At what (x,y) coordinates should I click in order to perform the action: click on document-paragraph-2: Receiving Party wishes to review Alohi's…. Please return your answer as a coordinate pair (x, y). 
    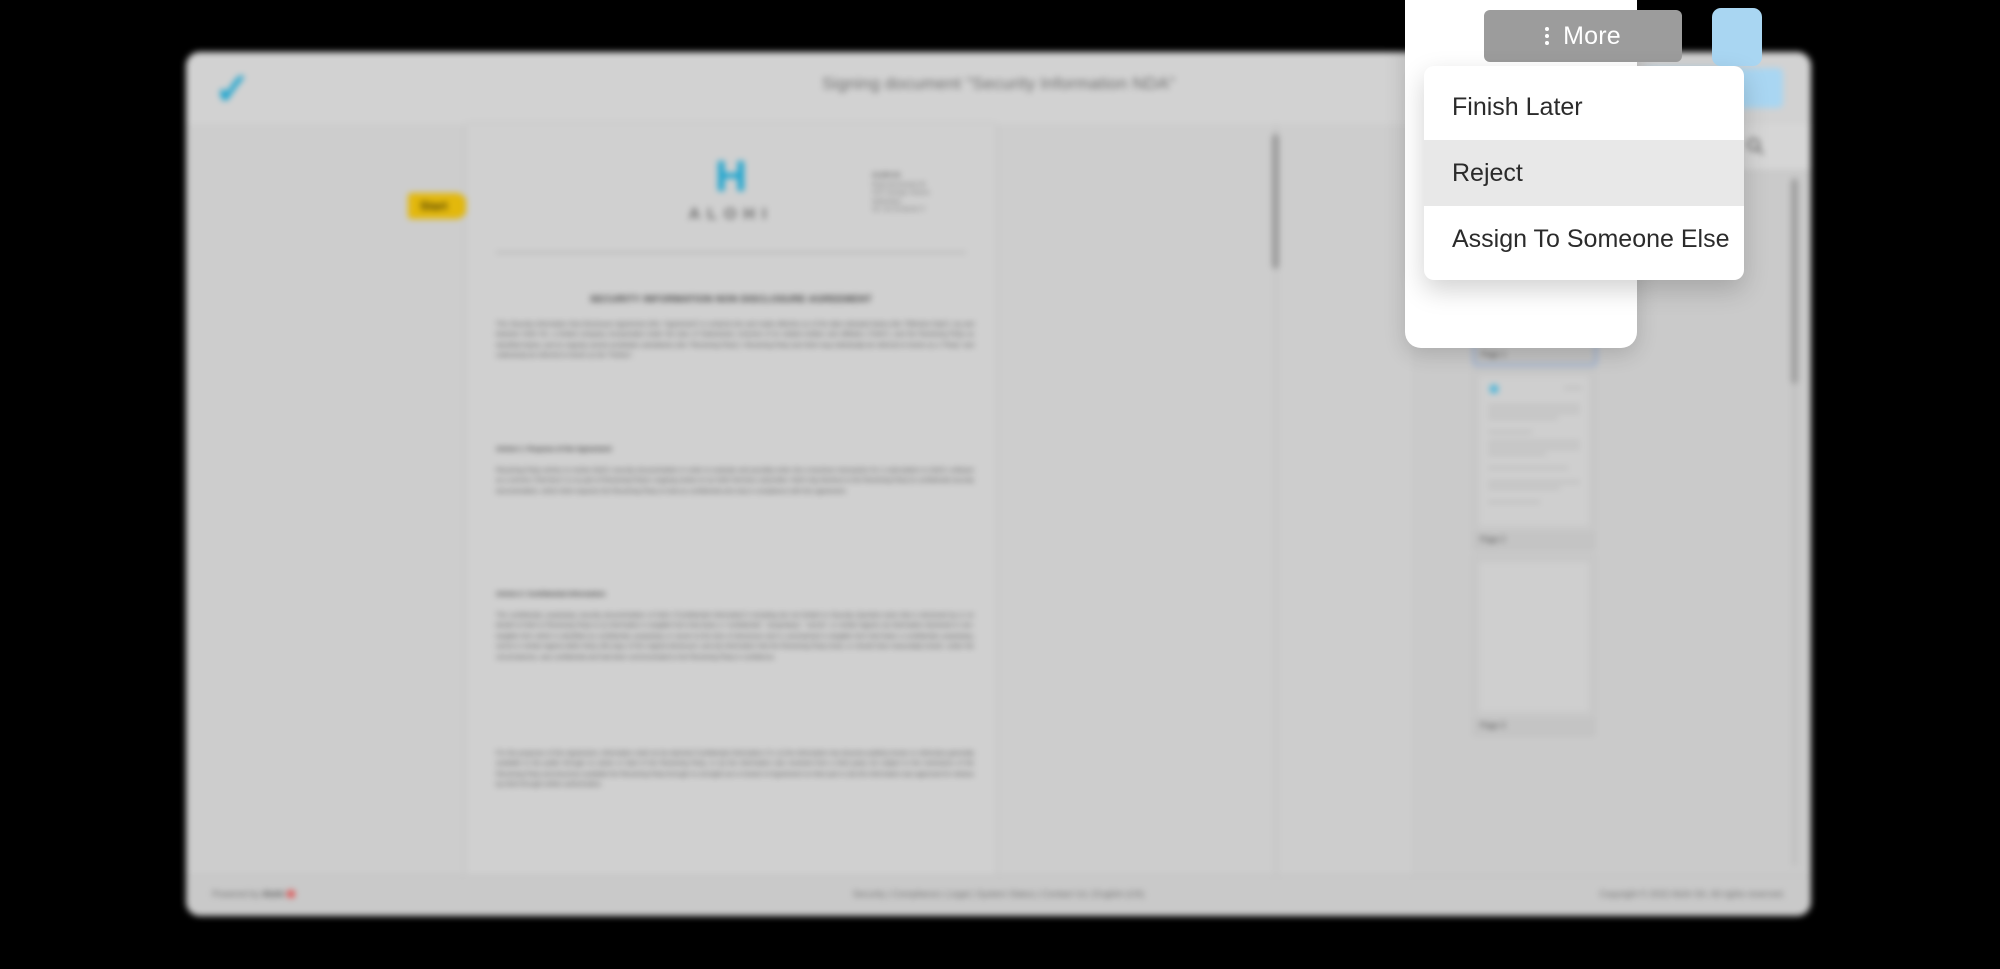
    Looking at the image, I should click on (735, 481).